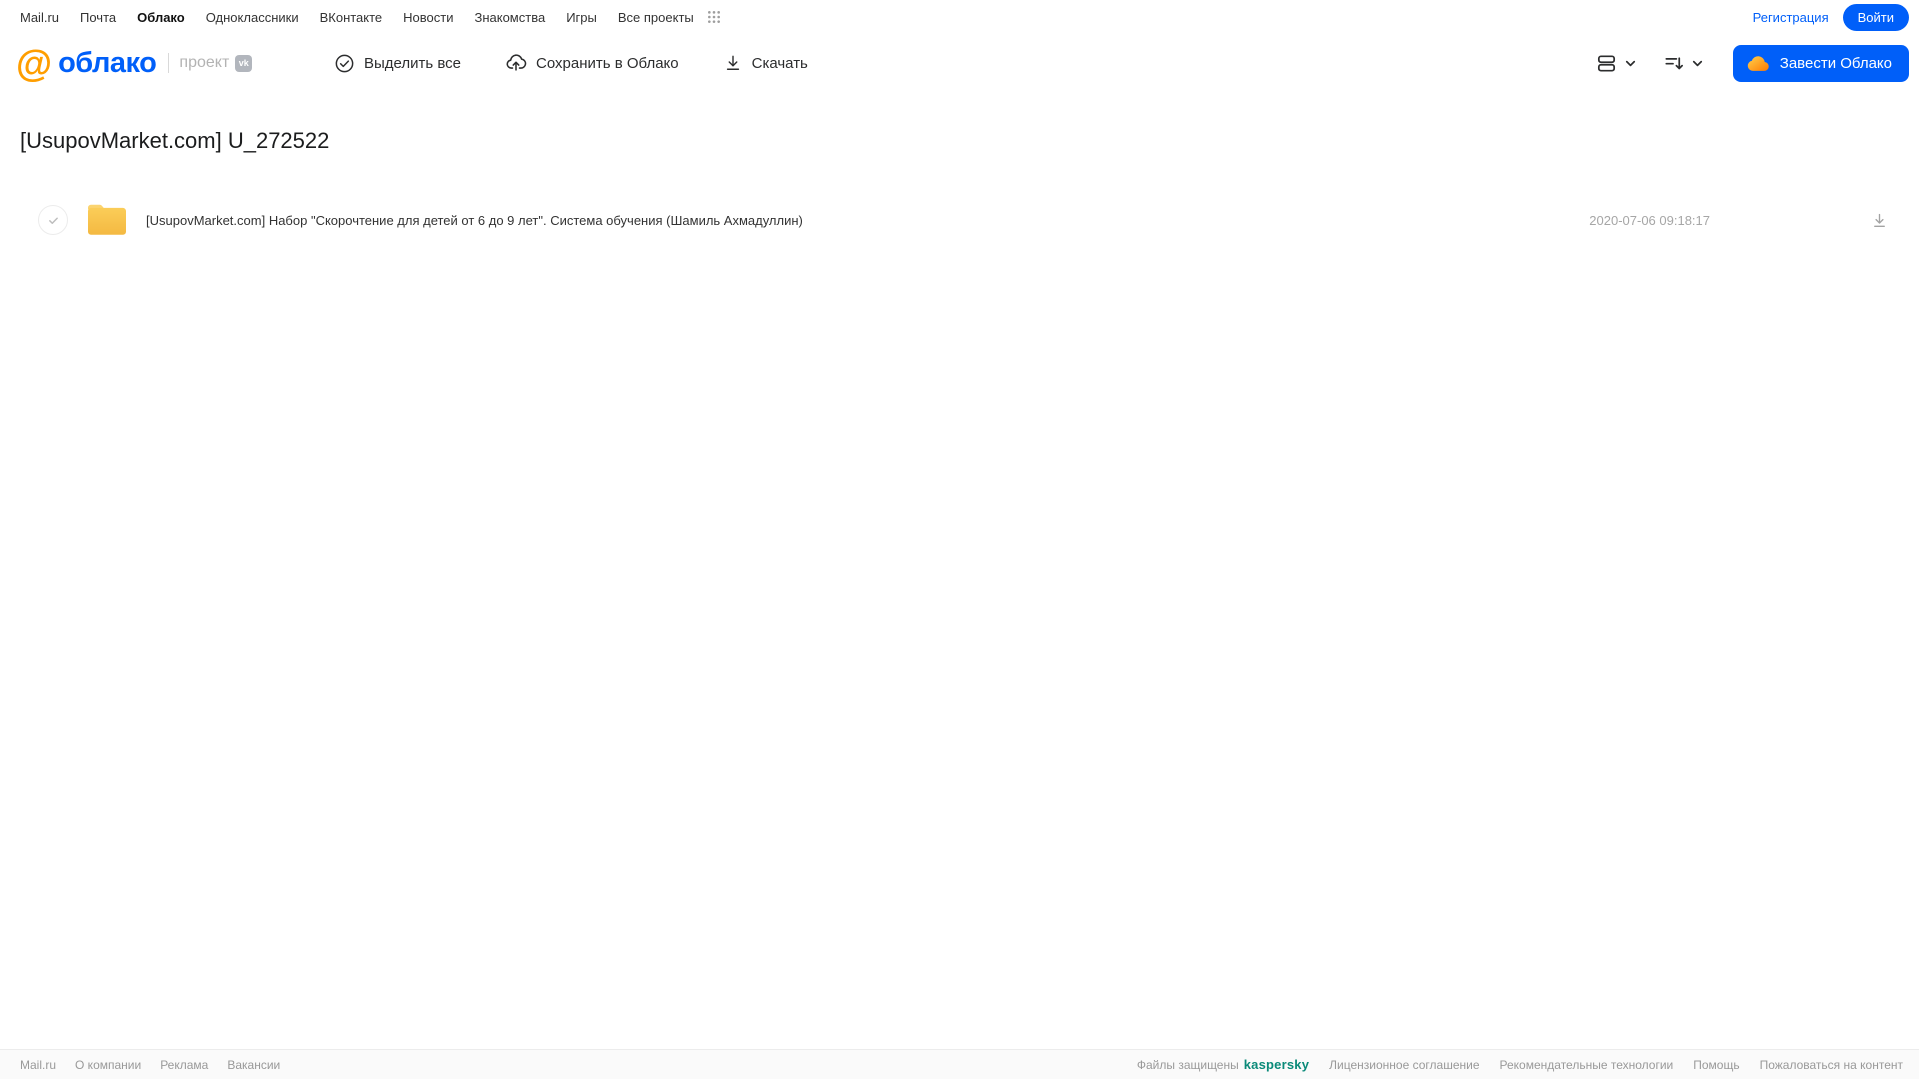 The image size is (1919, 1079). I want to click on get-cloud-label: Завести Облако, so click(1835, 63).